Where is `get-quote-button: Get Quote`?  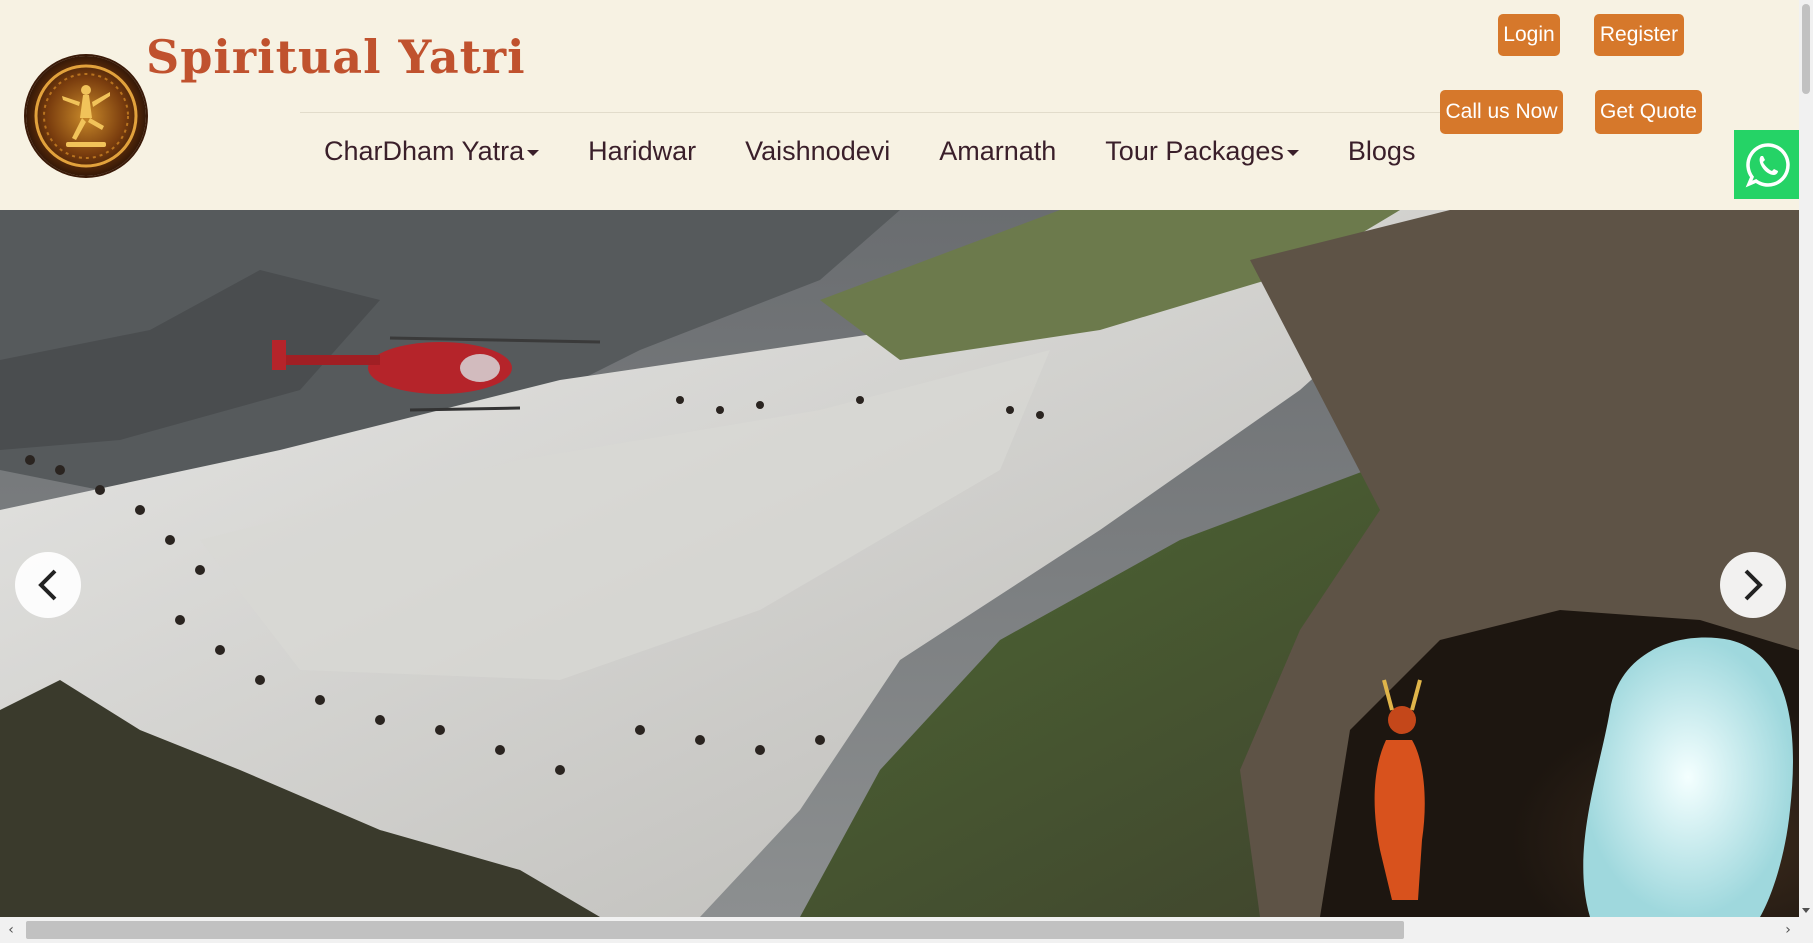 get-quote-button: Get Quote is located at coordinates (1648, 112).